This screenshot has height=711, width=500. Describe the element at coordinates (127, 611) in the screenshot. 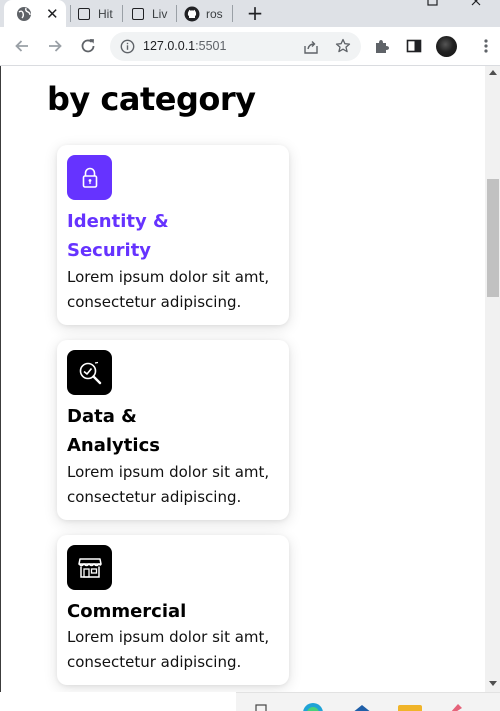

I see `card-title: Commercial` at that location.